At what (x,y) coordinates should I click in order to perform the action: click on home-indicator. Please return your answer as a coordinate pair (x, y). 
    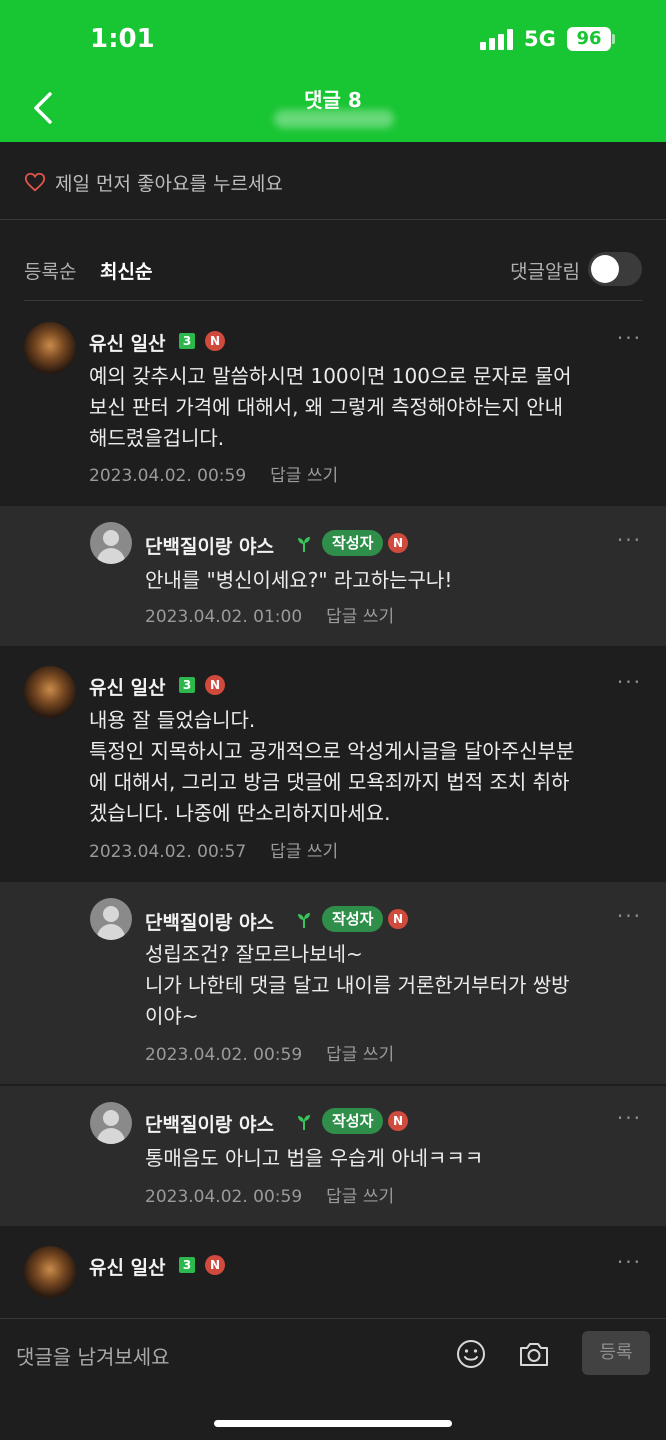
    Looking at the image, I should click on (333, 1423).